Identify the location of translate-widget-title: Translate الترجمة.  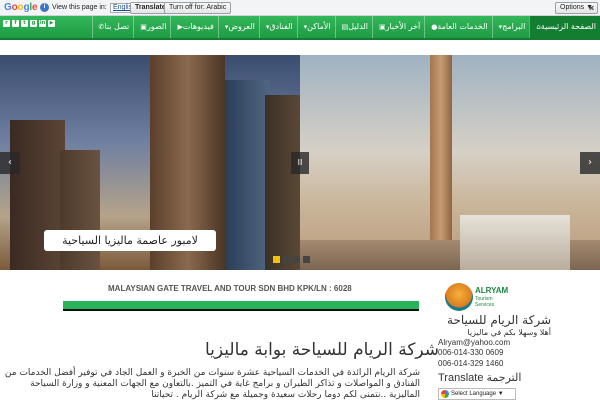
(480, 378).